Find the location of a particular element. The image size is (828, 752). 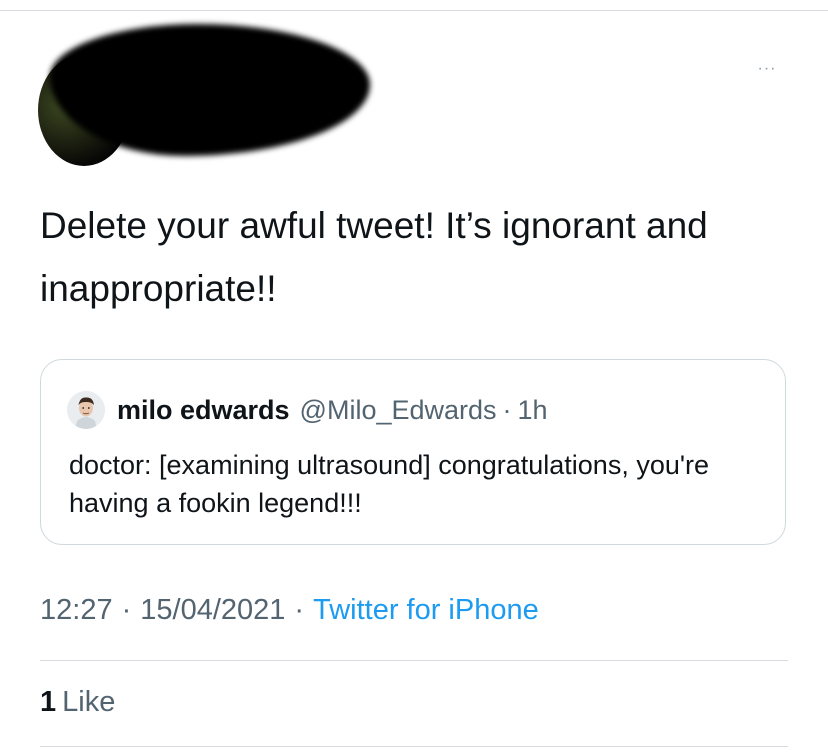

quoted-author-handle: @Milo_Edwards is located at coordinates (398, 410).